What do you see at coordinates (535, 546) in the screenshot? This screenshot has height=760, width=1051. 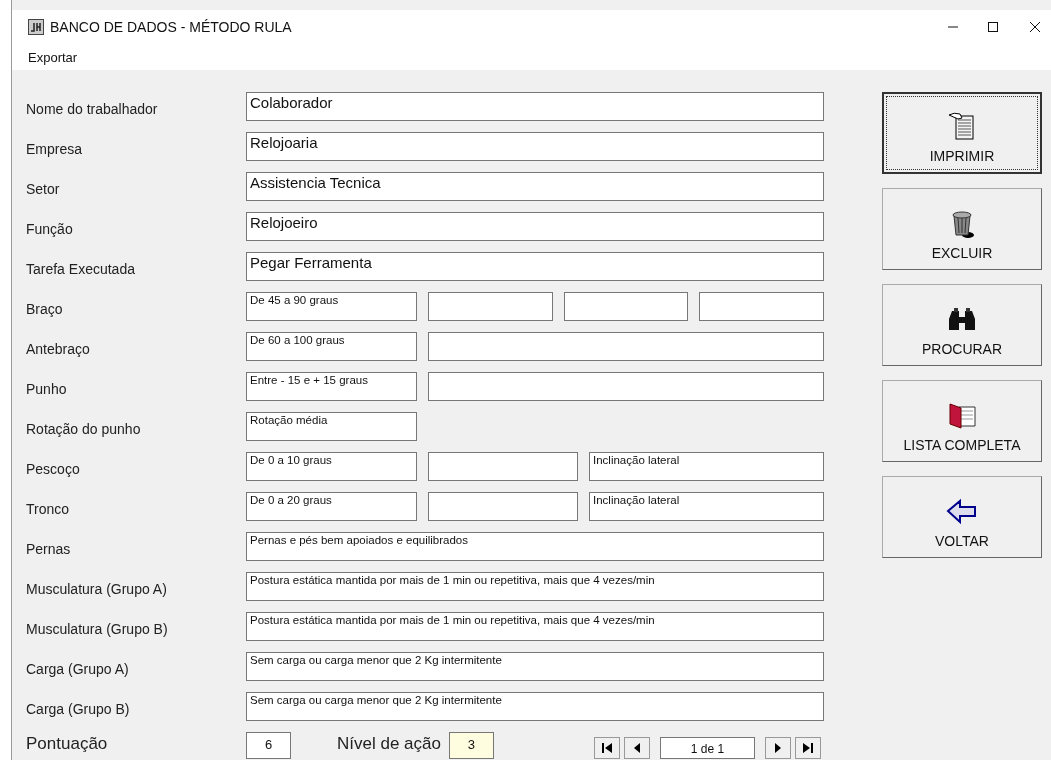 I see `input-field: Pernas e pés bem apoiados e equilibrados` at bounding box center [535, 546].